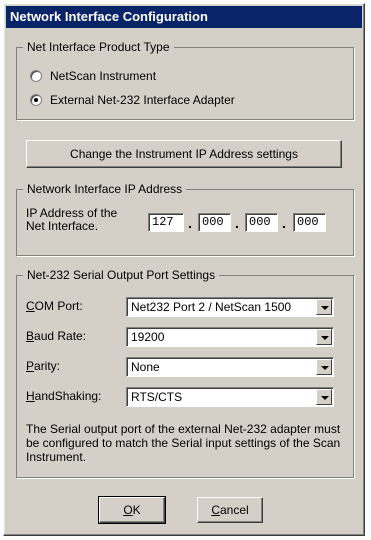 This screenshot has width=371, height=540. What do you see at coordinates (43, 366) in the screenshot?
I see `parity-label: Parity:` at bounding box center [43, 366].